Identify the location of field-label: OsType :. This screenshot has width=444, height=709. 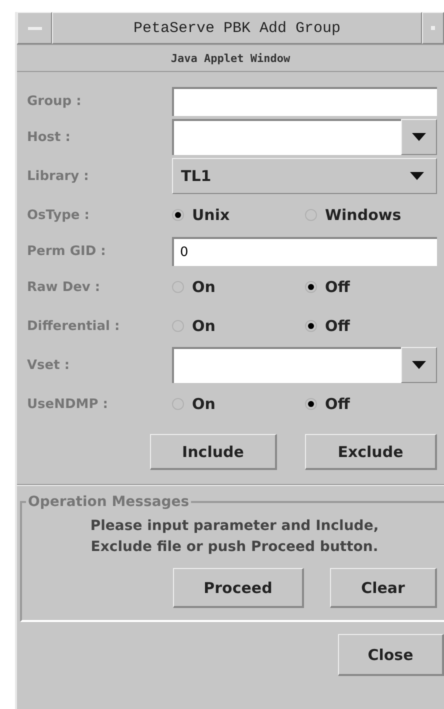
(58, 215).